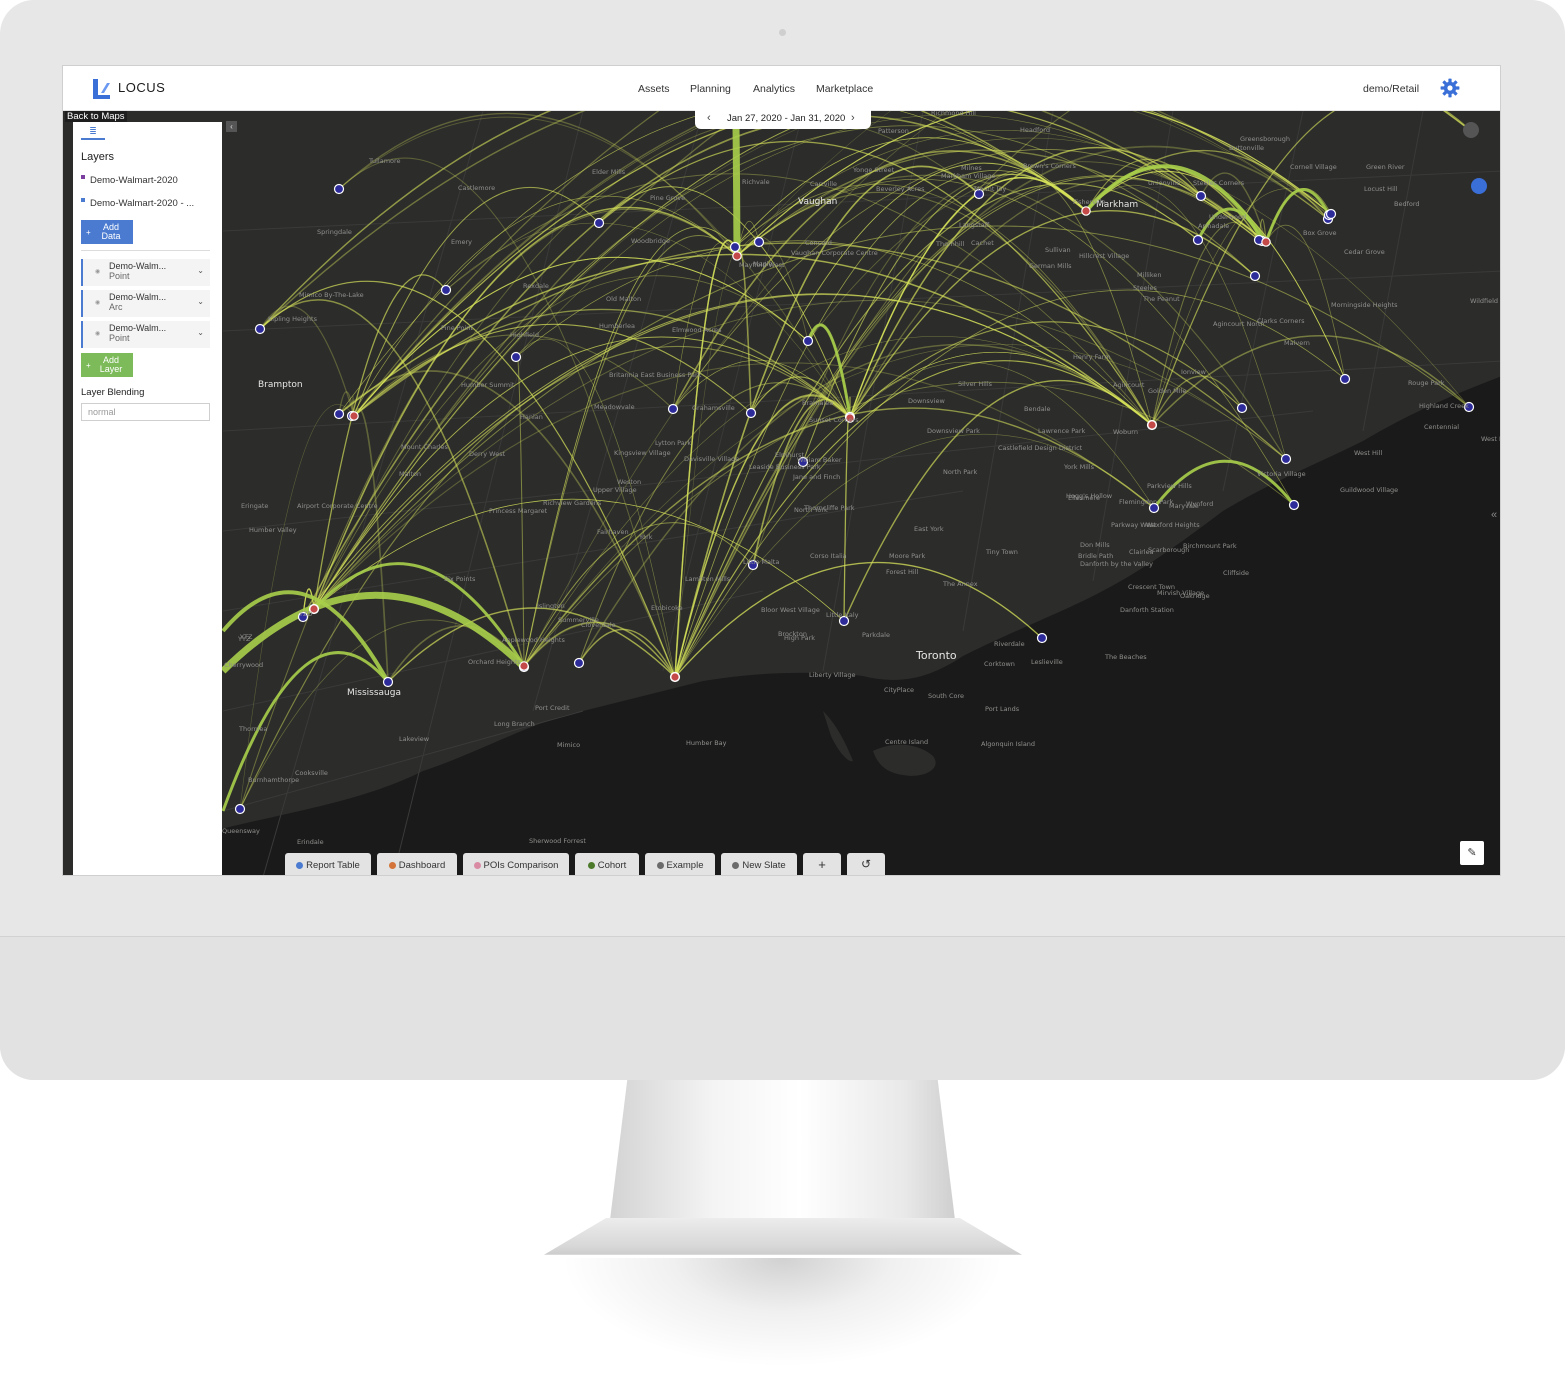  Describe the element at coordinates (953, 431) in the screenshot. I see `place-label: Downsview Park` at that location.